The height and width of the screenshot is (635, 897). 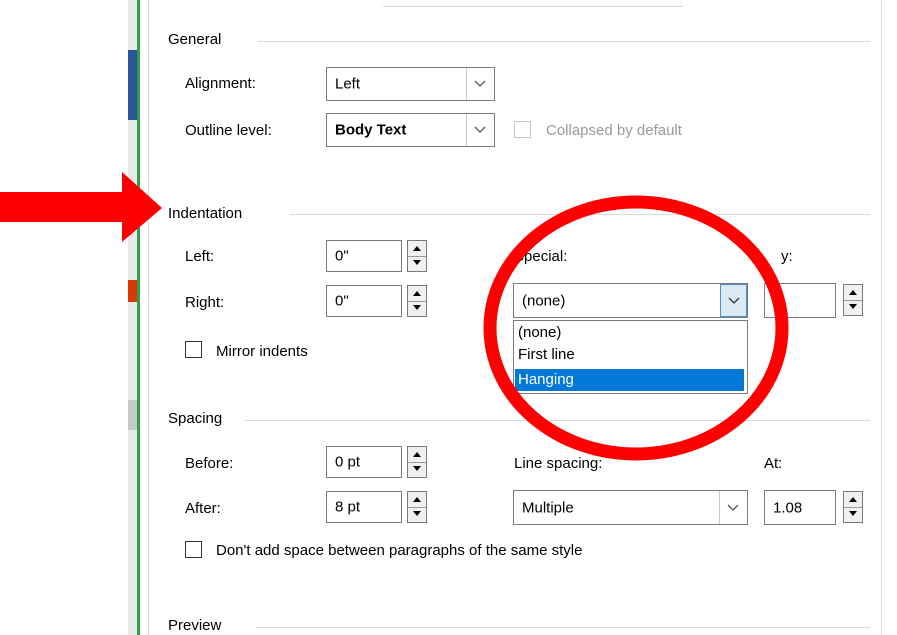 I want to click on spacing-before-value: 0 pt, so click(x=348, y=462).